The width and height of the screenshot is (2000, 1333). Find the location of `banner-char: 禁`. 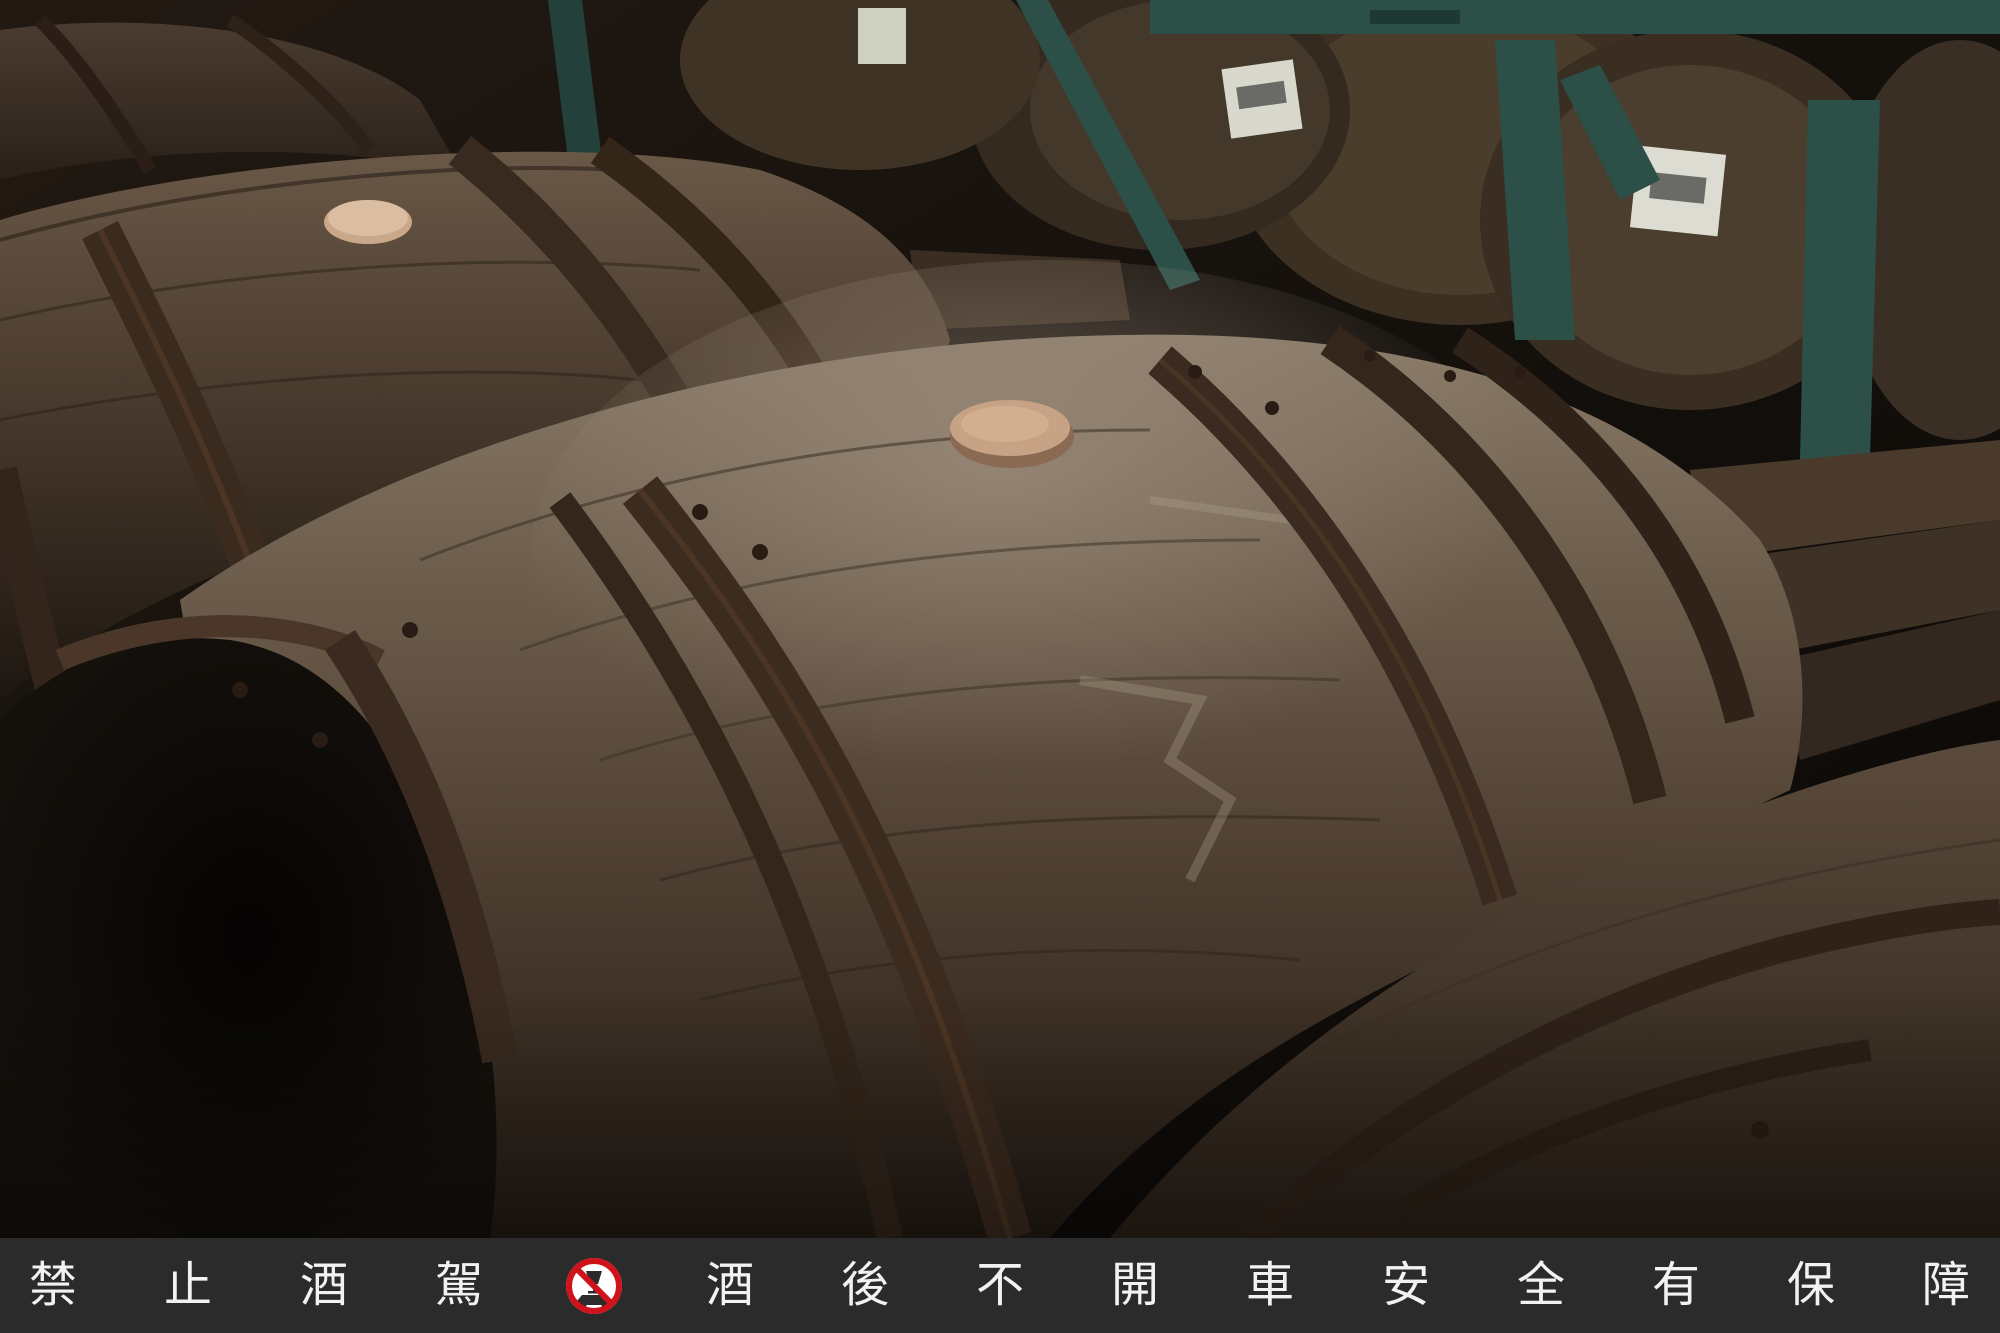

banner-char: 禁 is located at coordinates (53, 1285).